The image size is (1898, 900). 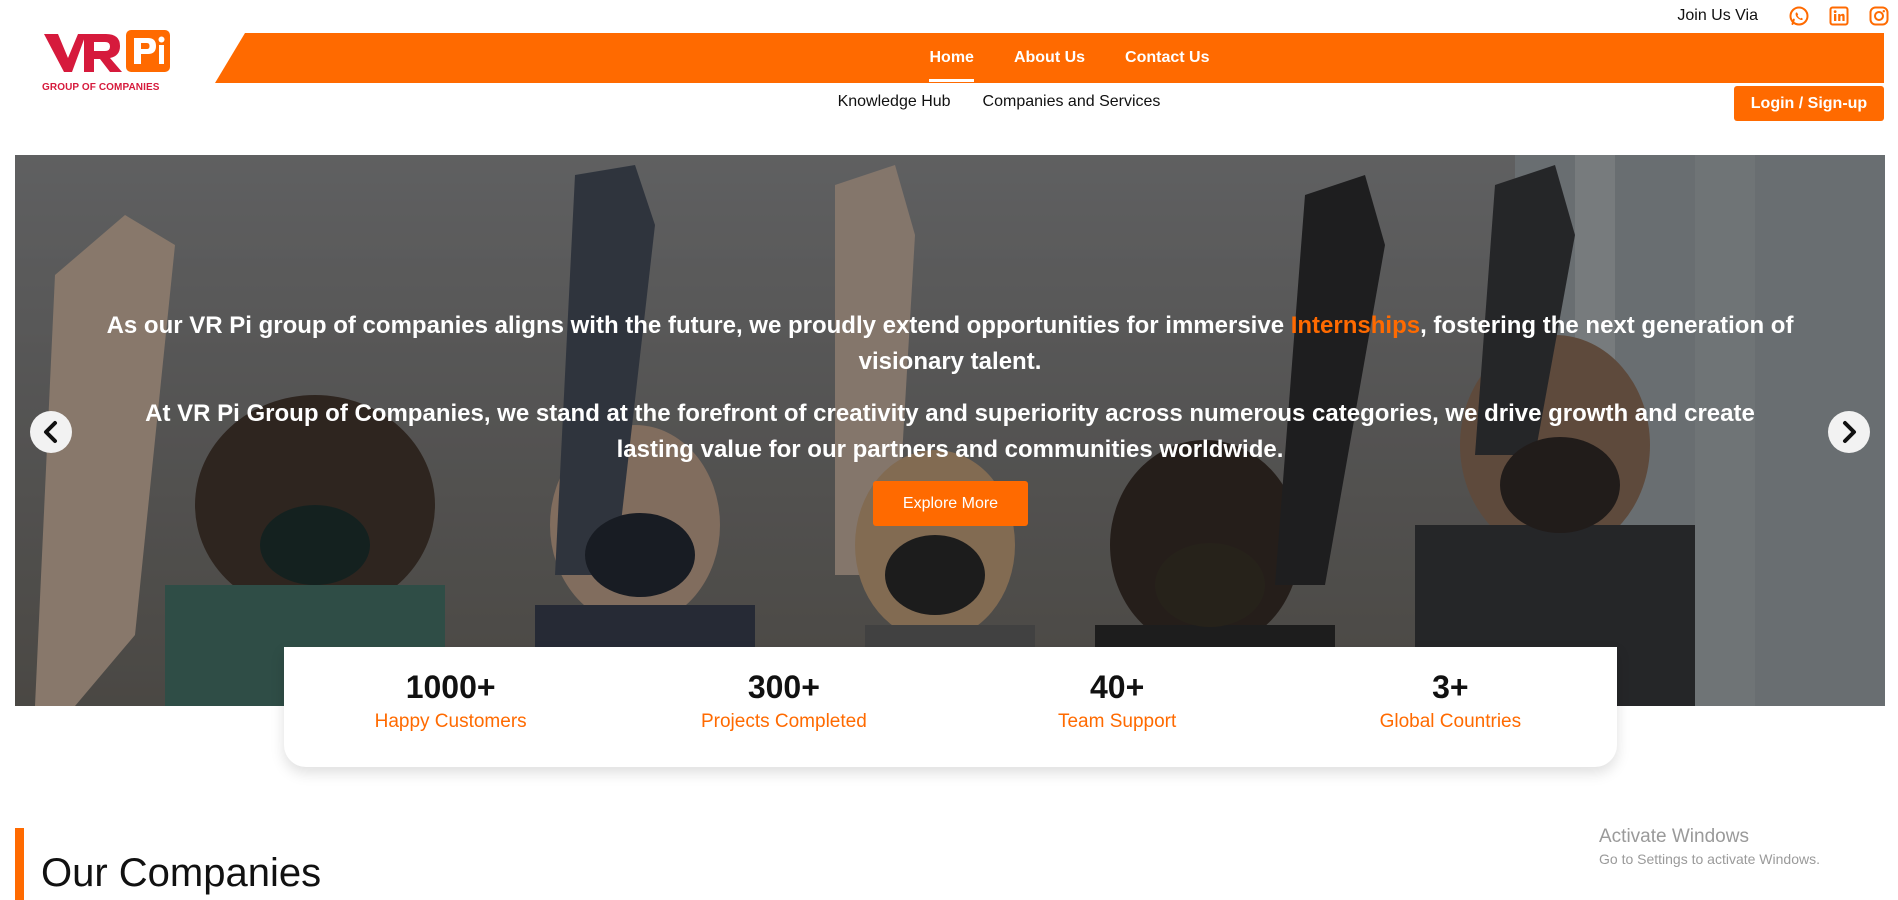 What do you see at coordinates (101, 87) in the screenshot?
I see `brand-caption: GROUP OF COMPANIES` at bounding box center [101, 87].